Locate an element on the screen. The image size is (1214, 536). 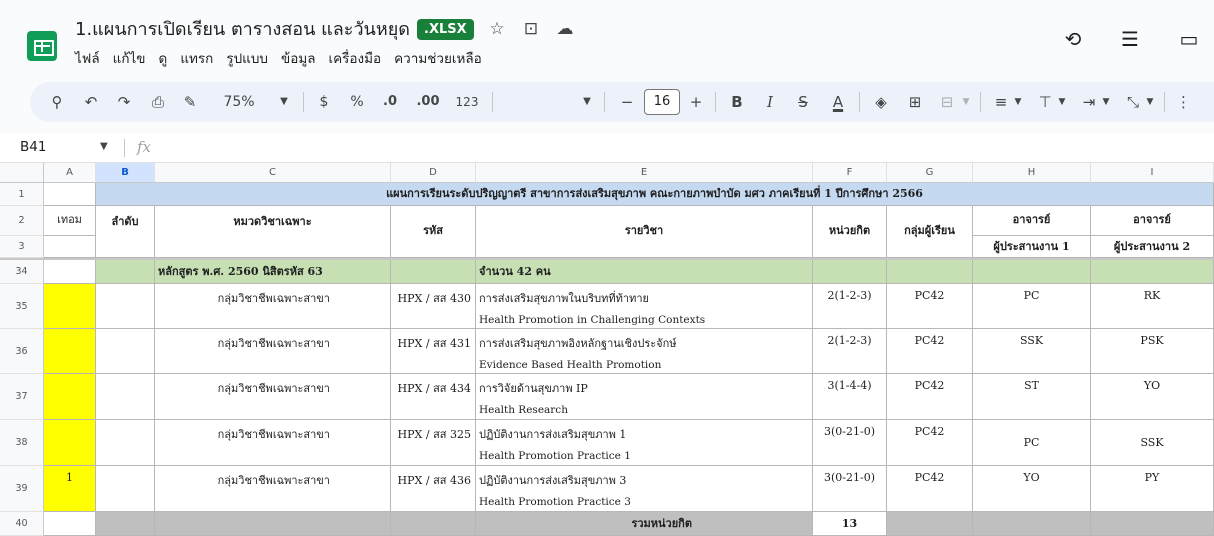
header-teacher2-bottom-cell: ผู้ประสานงาน 2 is located at coordinates (1152, 247).